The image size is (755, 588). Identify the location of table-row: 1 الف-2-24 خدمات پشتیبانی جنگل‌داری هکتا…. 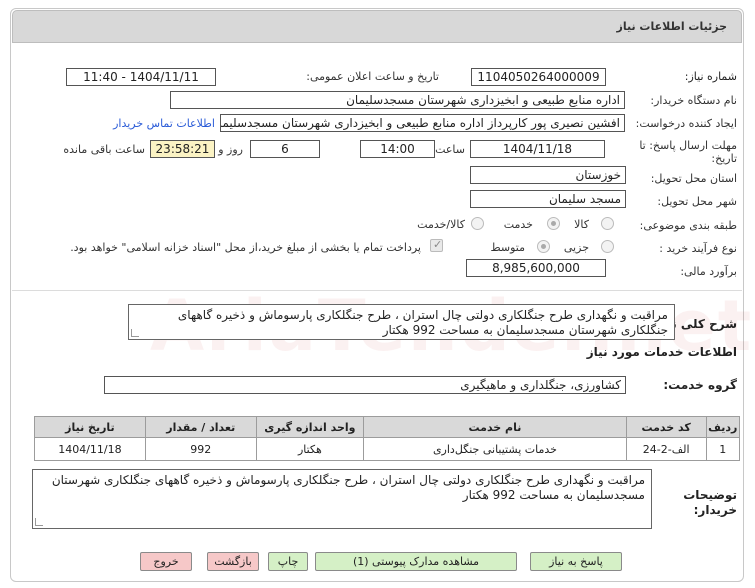
(387, 449).